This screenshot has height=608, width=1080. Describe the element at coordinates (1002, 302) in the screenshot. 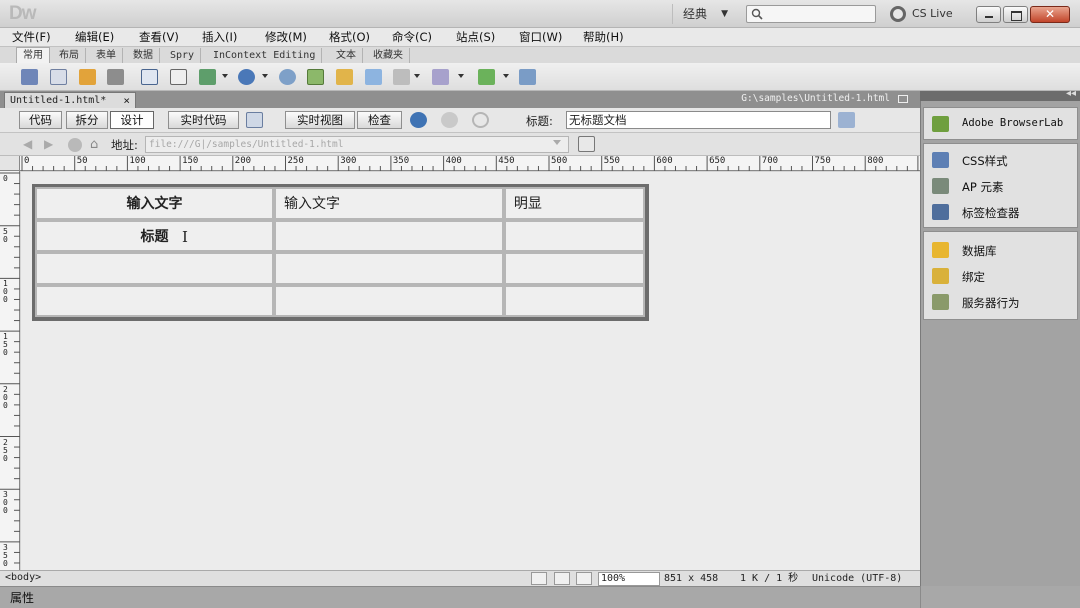

I see `panel-item-server-behaviors: 服务器行为` at that location.